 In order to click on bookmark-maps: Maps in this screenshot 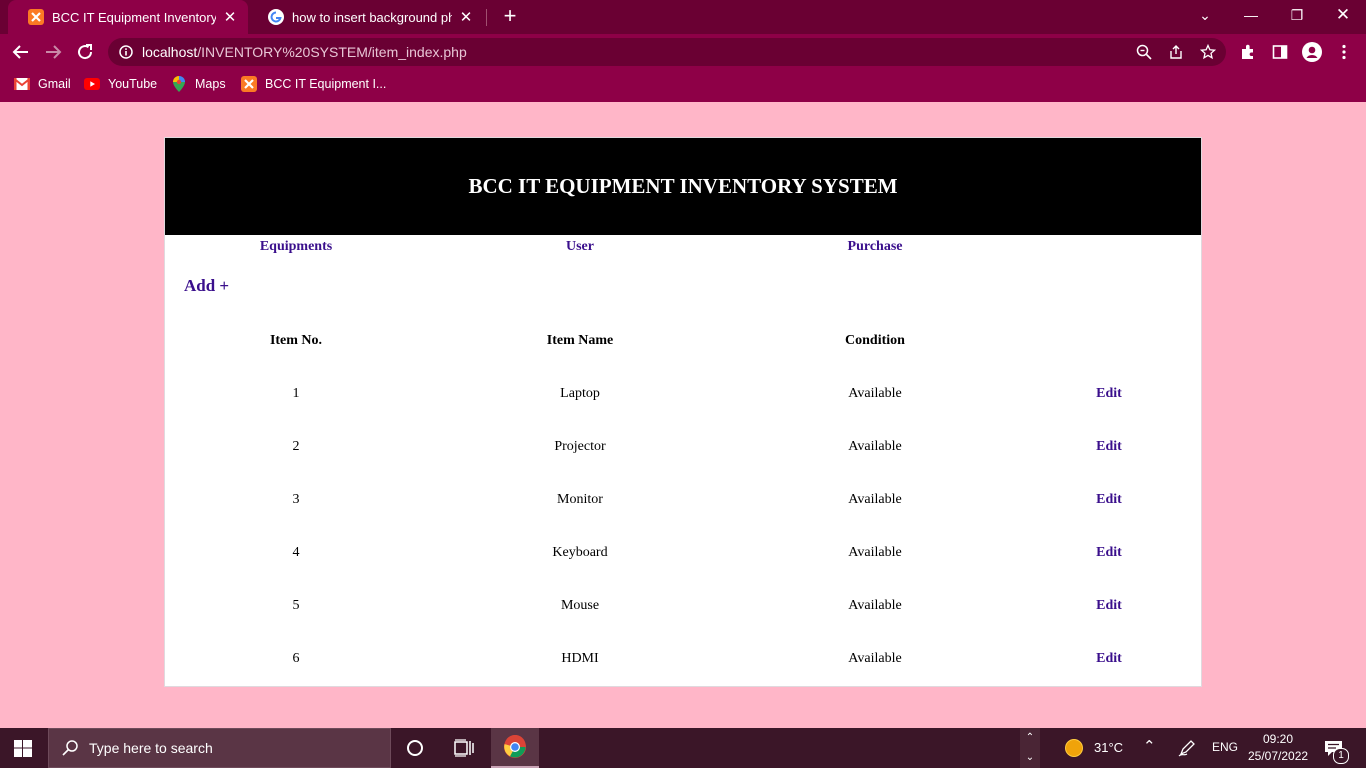, I will do `click(198, 84)`.